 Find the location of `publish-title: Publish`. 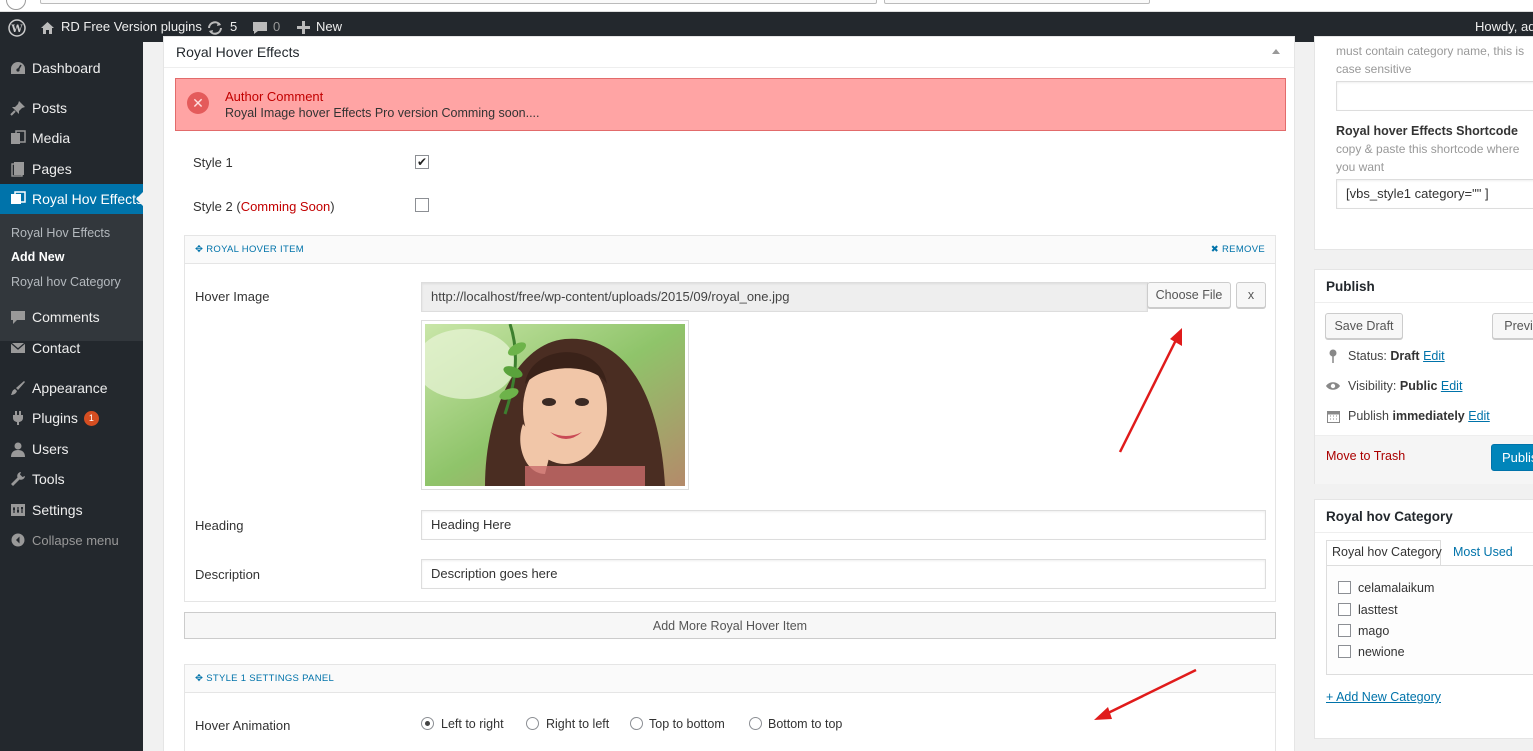

publish-title: Publish is located at coordinates (1350, 286).